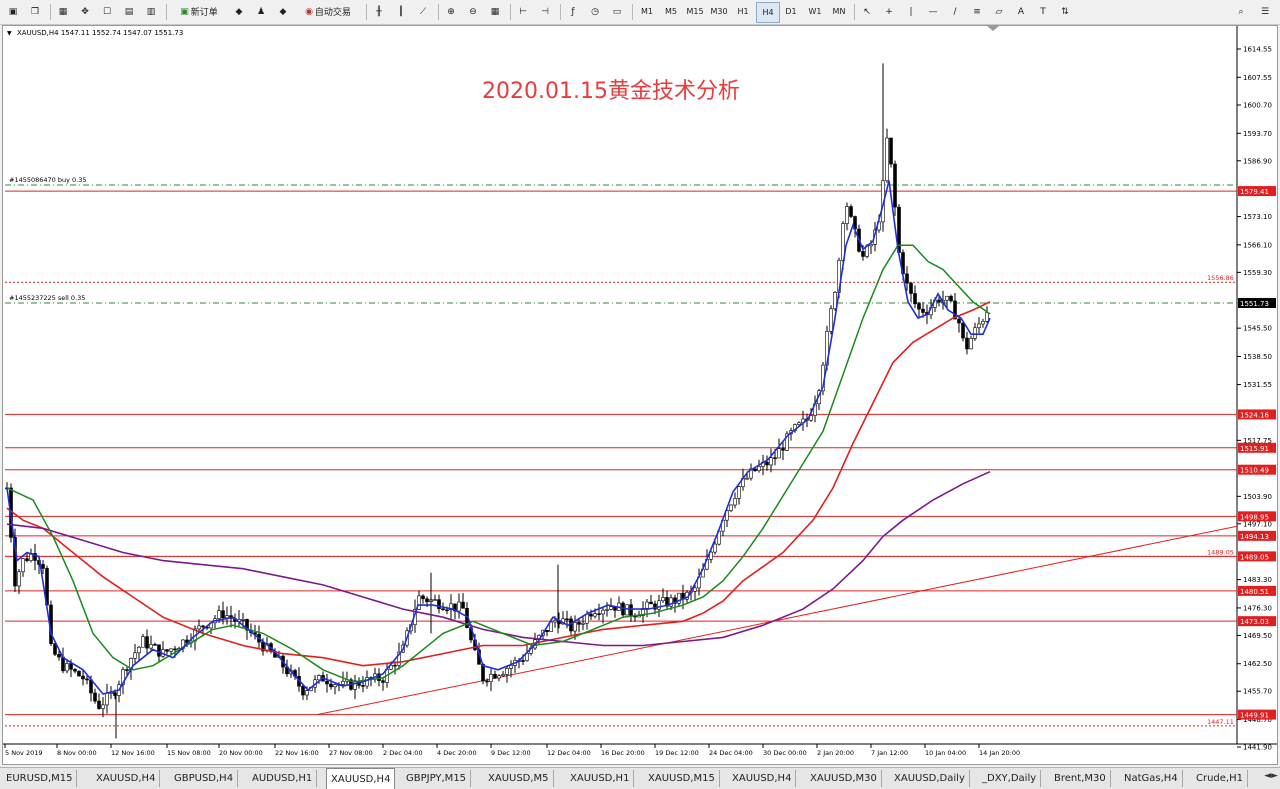 The image size is (1280, 789). Describe the element at coordinates (1010, 778) in the screenshot. I see `chart-tab: _DXY,Daily` at that location.